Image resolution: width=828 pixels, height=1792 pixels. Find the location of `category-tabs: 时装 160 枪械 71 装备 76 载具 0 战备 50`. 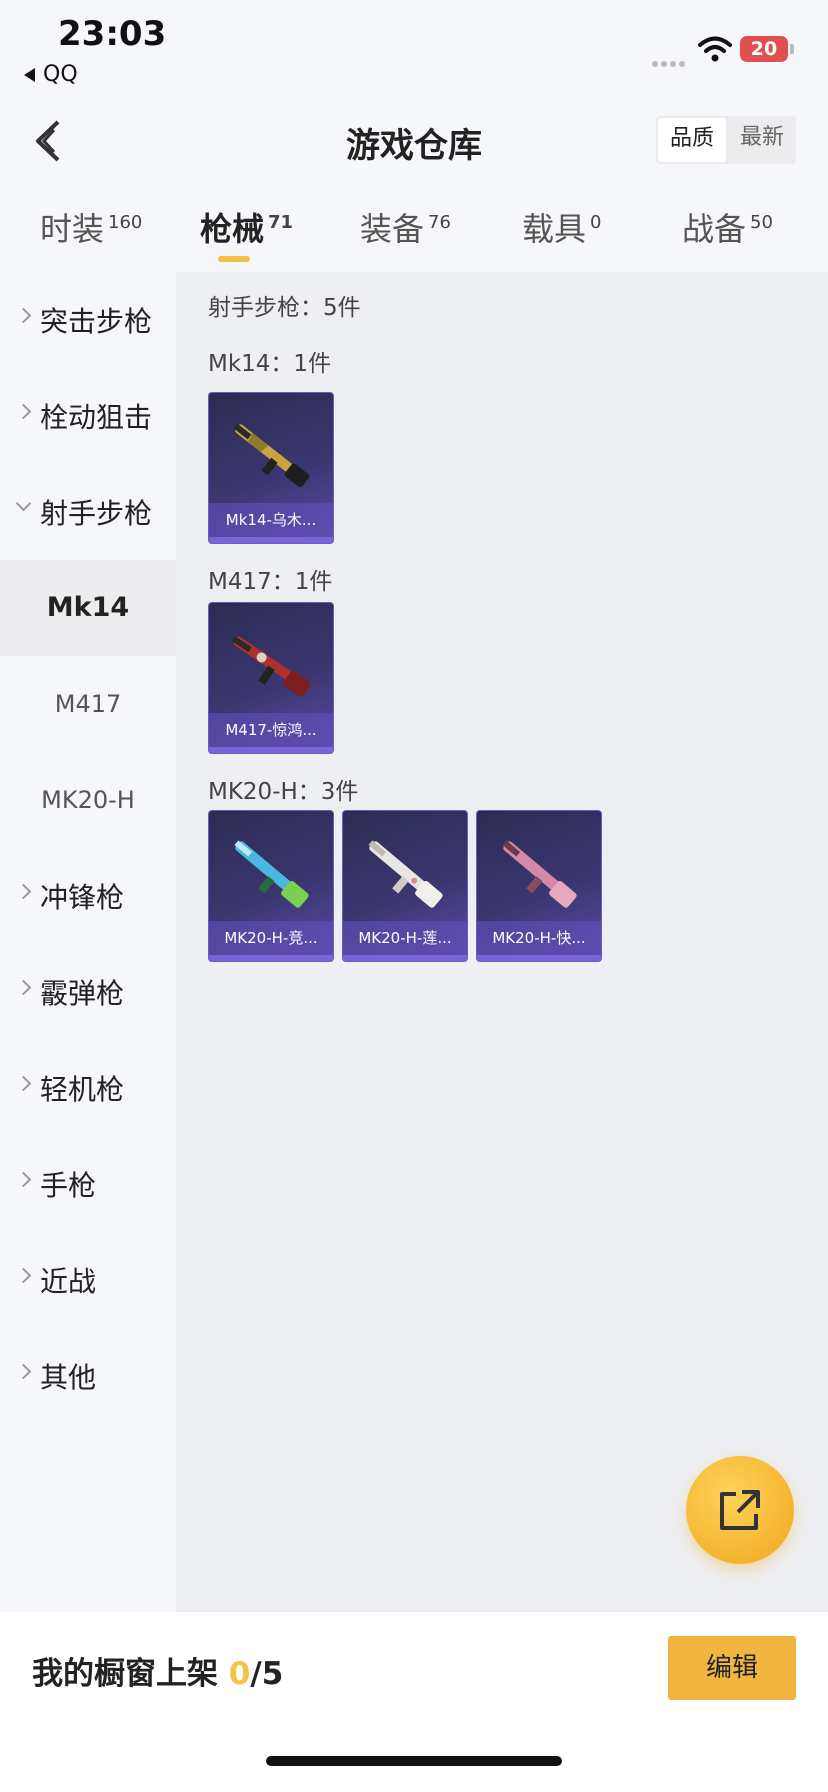

category-tabs: 时装 160 枪械 71 装备 76 载具 0 战备 50 is located at coordinates (414, 230).